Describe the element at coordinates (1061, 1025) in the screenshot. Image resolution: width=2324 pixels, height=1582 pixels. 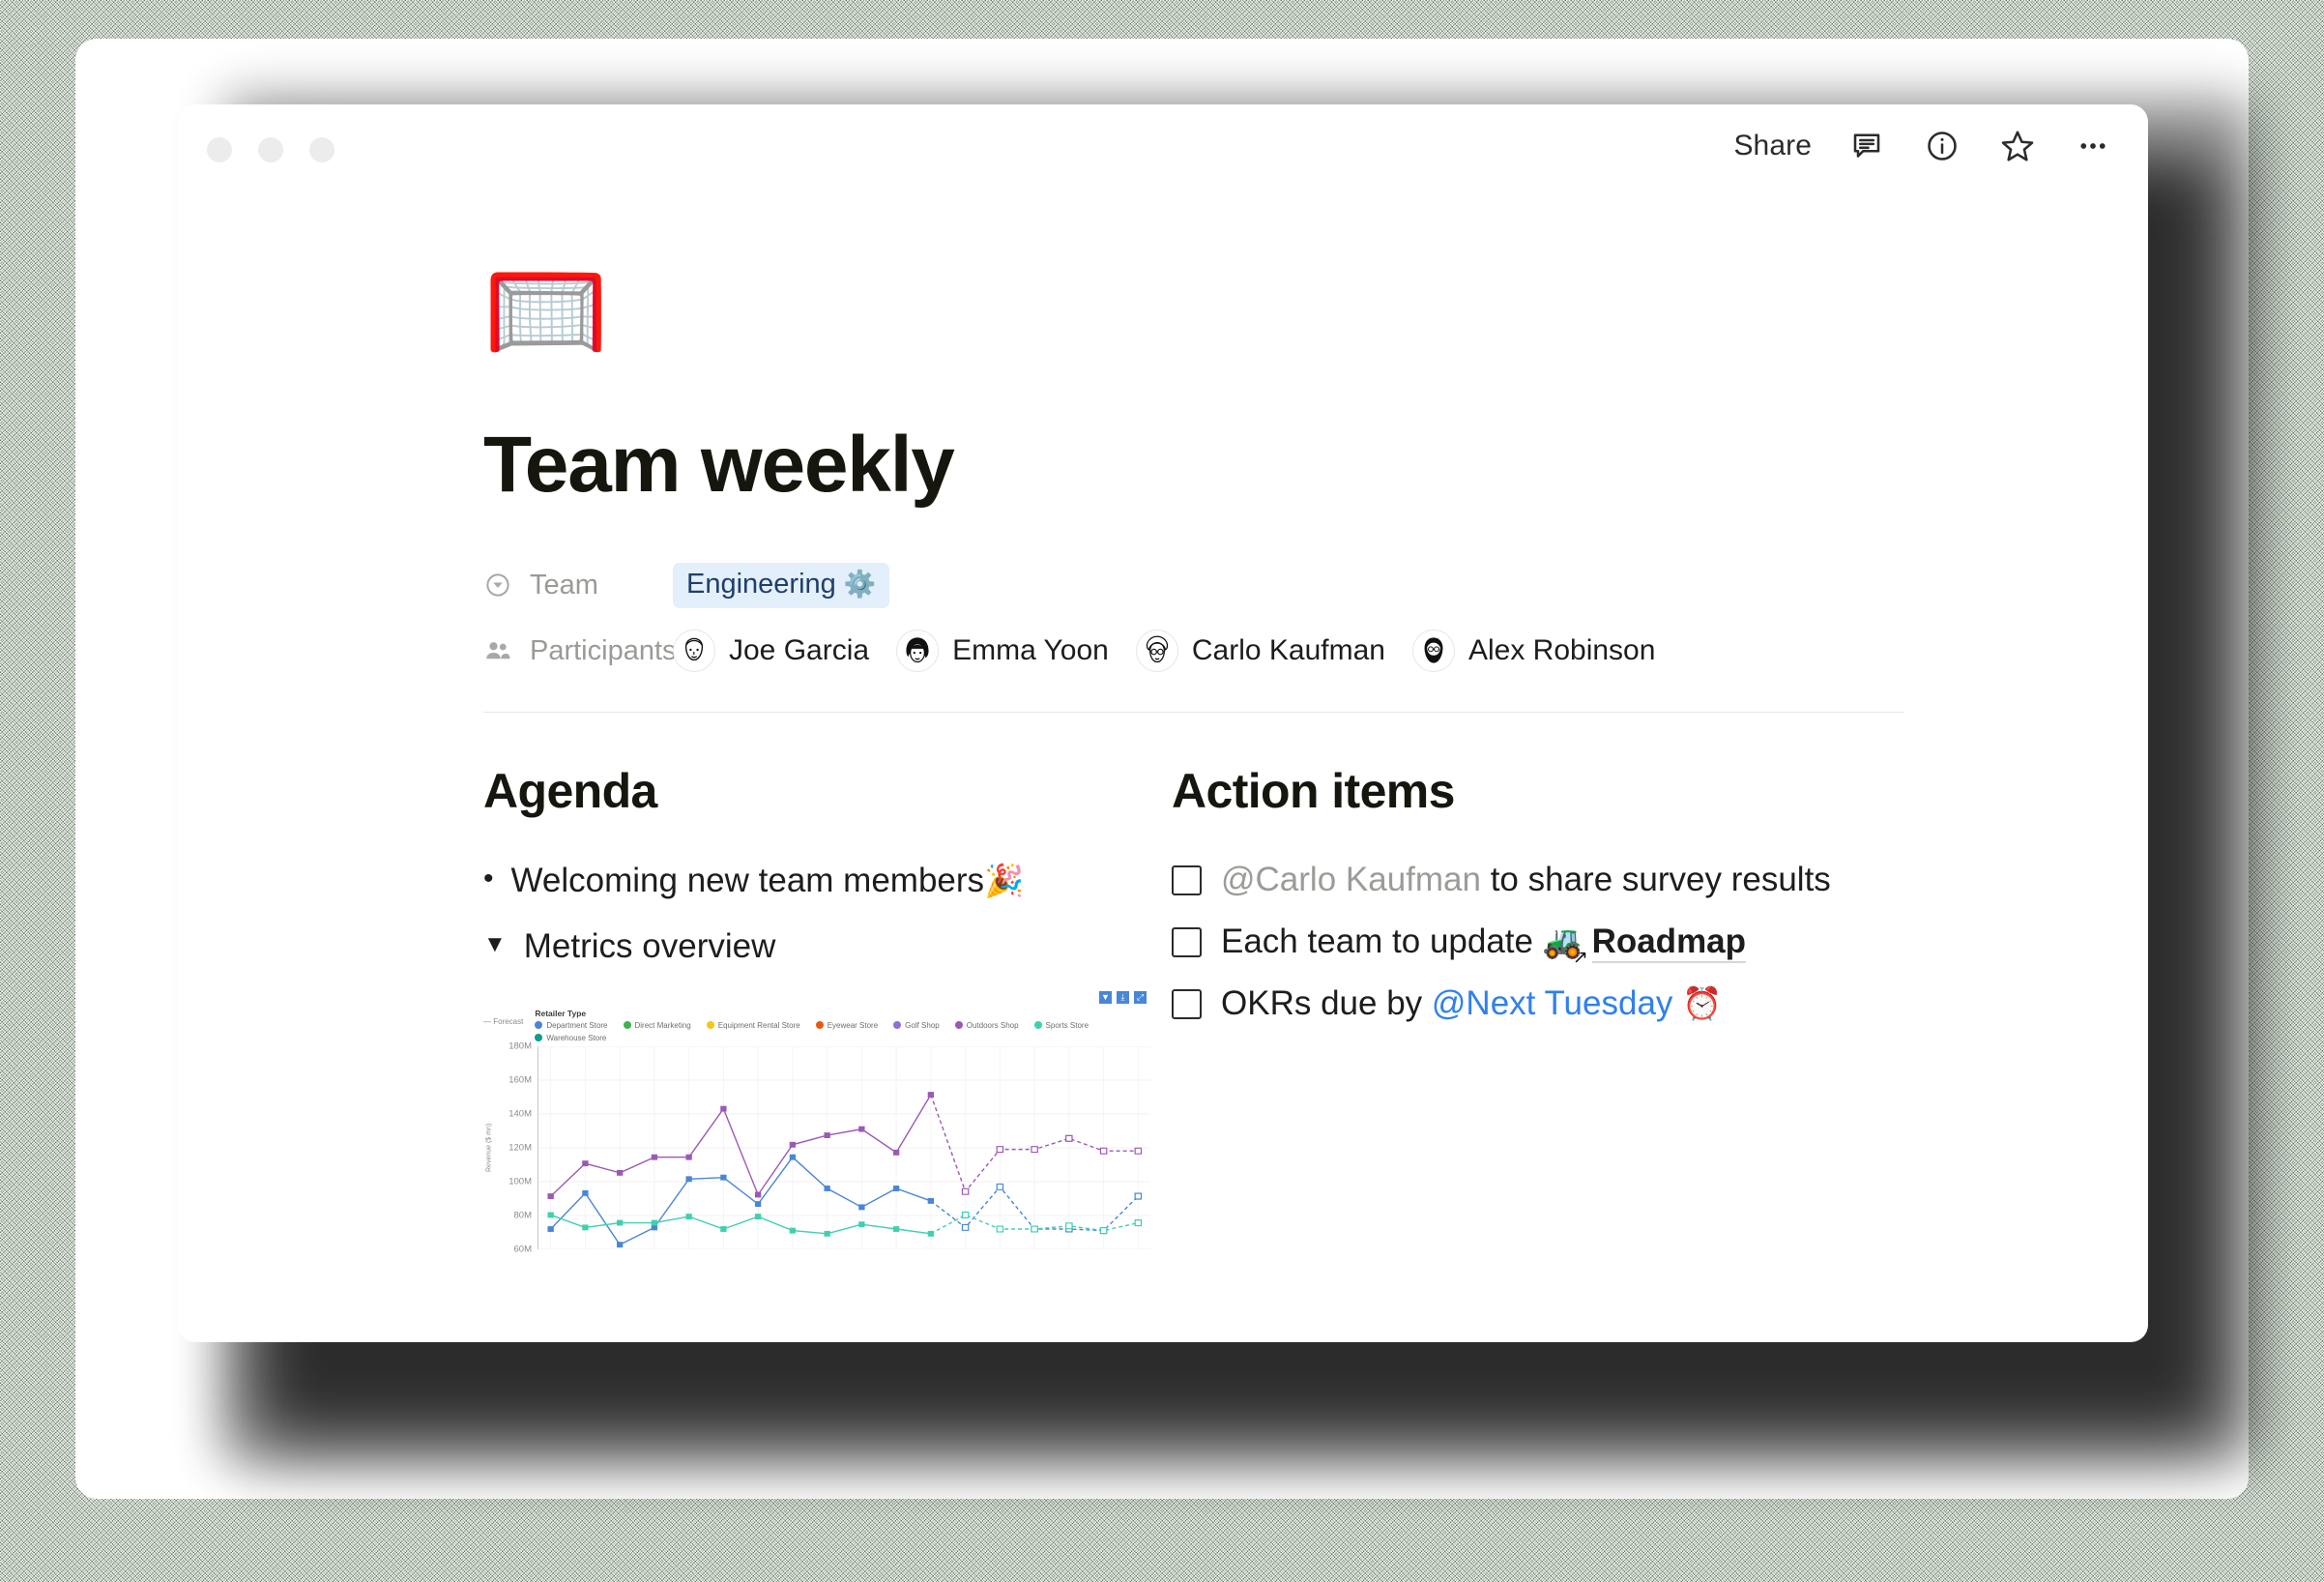
I see `legend-item: Sports Store` at that location.